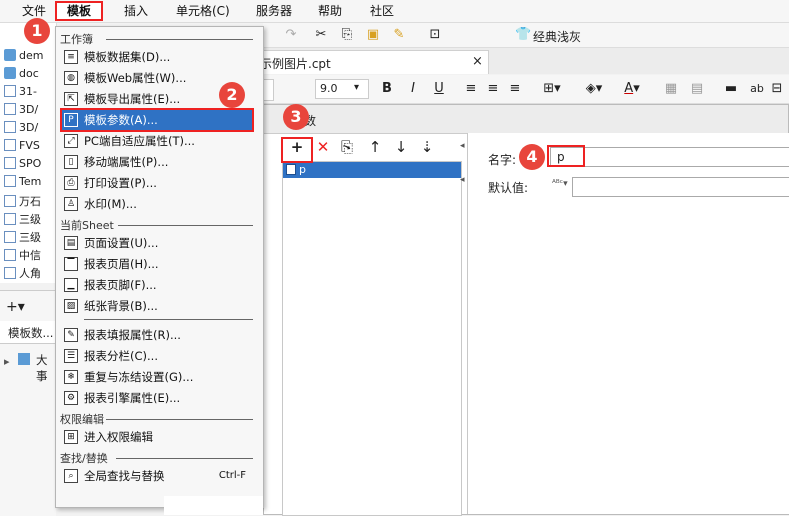  What do you see at coordinates (382, 11) in the screenshot?
I see `menu-community: 社区` at bounding box center [382, 11].